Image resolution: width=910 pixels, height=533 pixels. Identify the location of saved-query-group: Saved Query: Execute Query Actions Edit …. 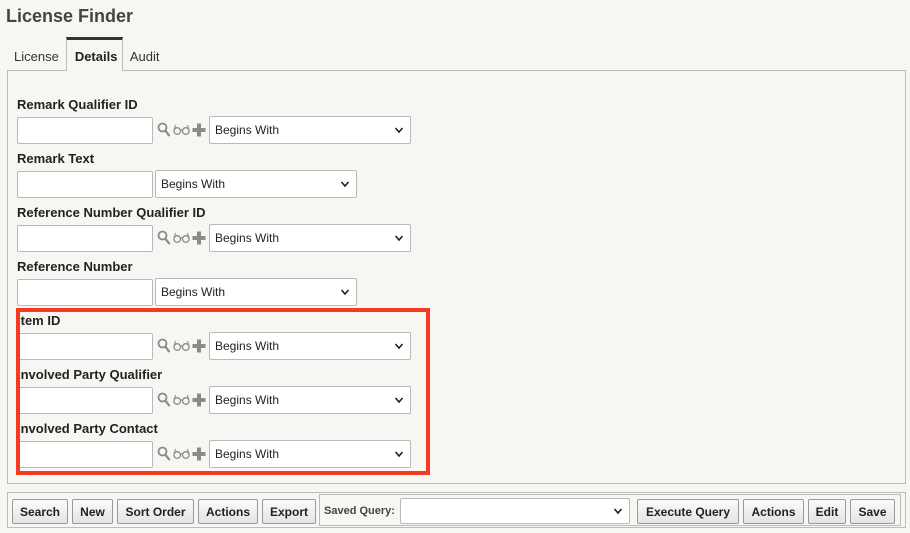
(610, 510).